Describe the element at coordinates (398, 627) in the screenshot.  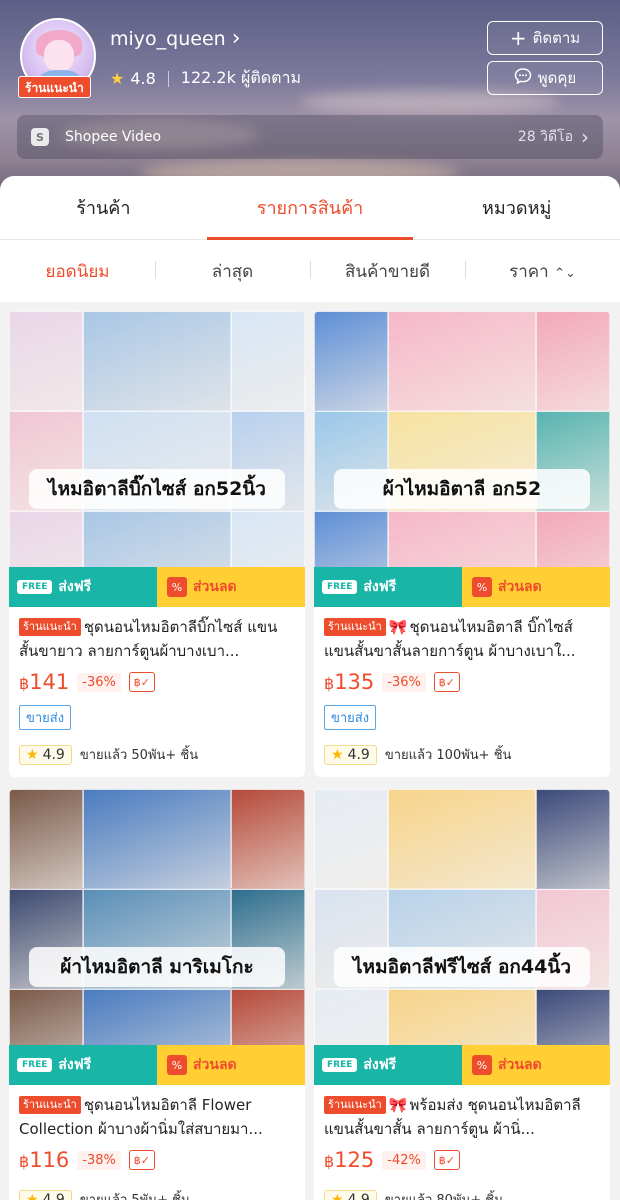
I see `bow-icon: 🎀` at that location.